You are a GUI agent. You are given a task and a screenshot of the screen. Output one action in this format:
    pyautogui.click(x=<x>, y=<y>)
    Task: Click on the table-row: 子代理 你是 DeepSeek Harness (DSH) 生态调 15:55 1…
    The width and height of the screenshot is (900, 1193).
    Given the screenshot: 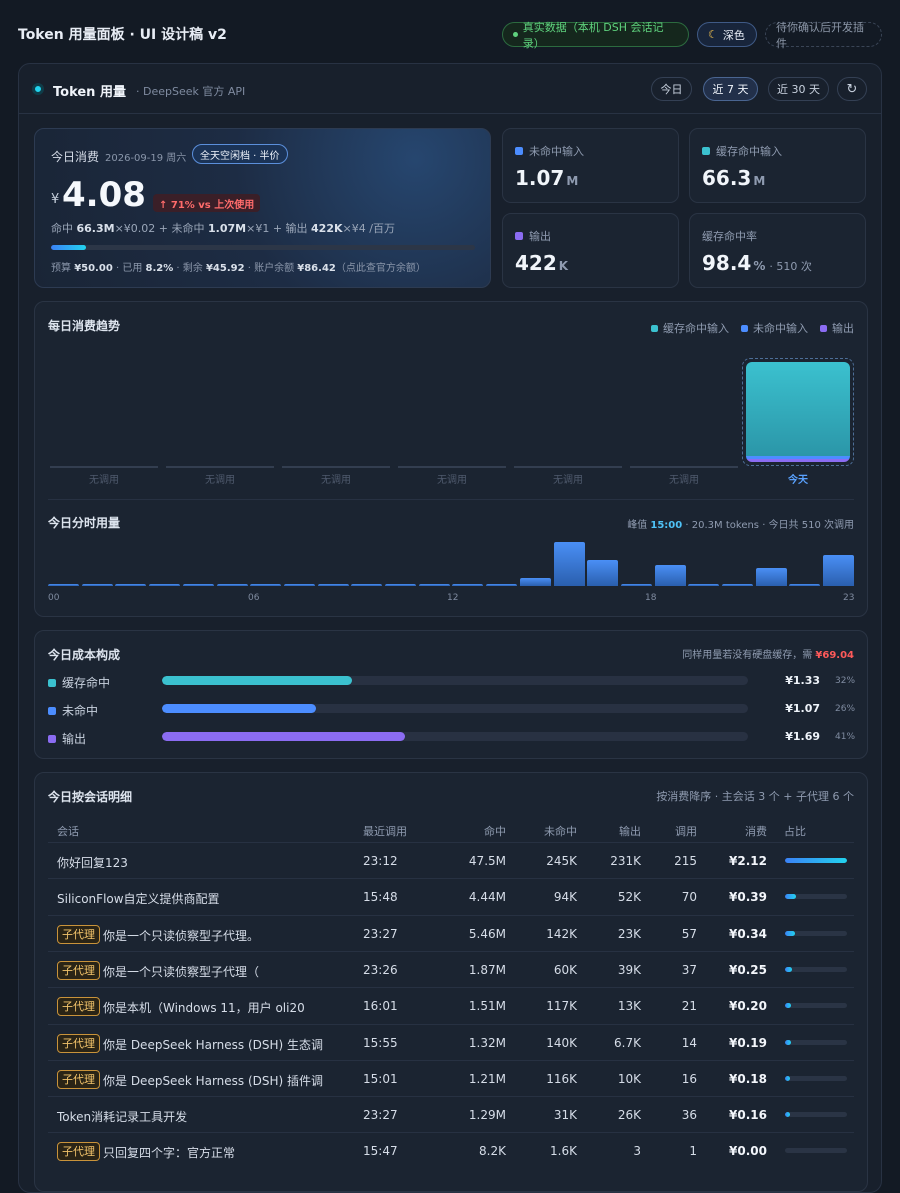 What is the action you would take?
    pyautogui.click(x=451, y=1041)
    